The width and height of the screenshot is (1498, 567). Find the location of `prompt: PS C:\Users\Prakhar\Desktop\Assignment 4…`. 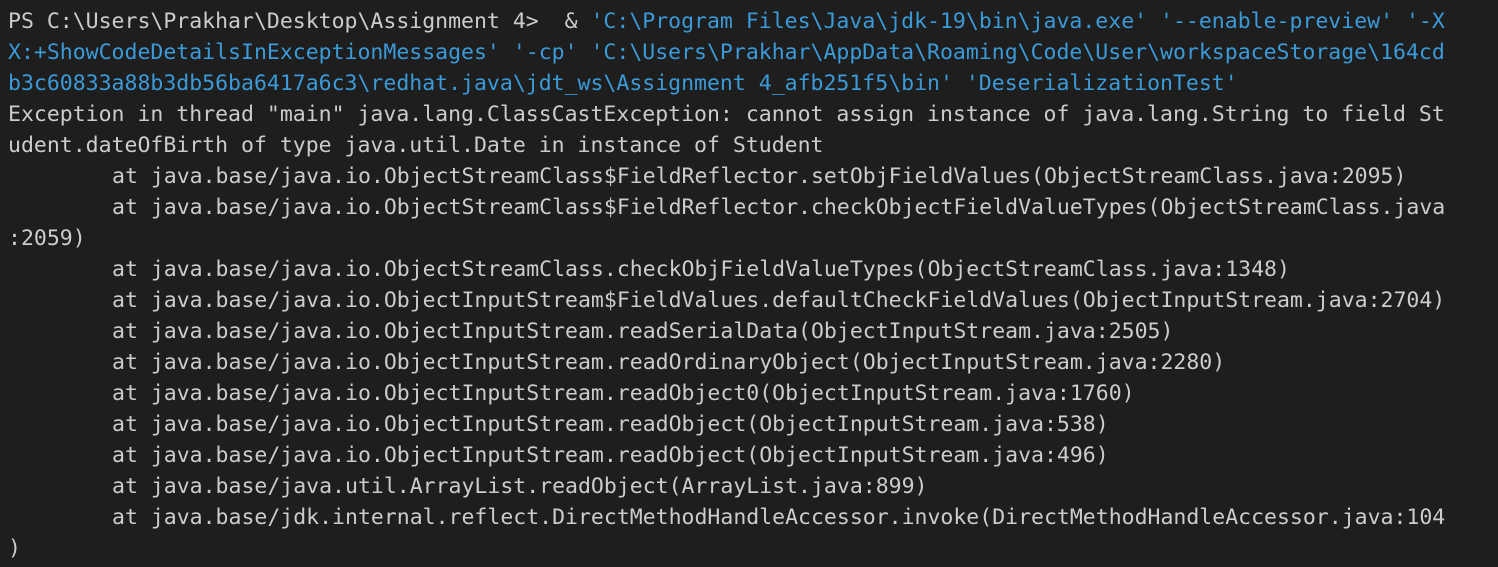

prompt: PS C:\Users\Prakhar\Desktop\Assignment 4… is located at coordinates (280, 21).